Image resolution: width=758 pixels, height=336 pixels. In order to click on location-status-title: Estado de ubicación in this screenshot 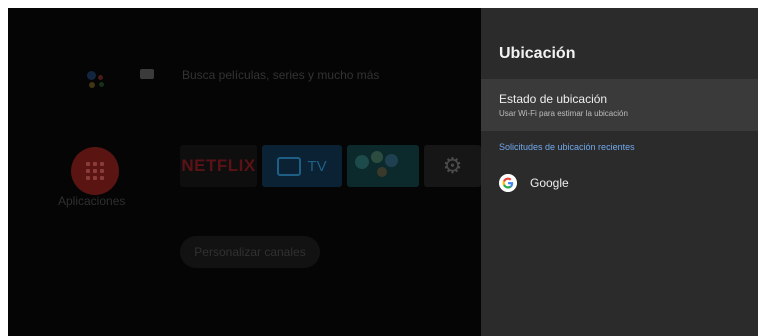, I will do `click(553, 99)`.